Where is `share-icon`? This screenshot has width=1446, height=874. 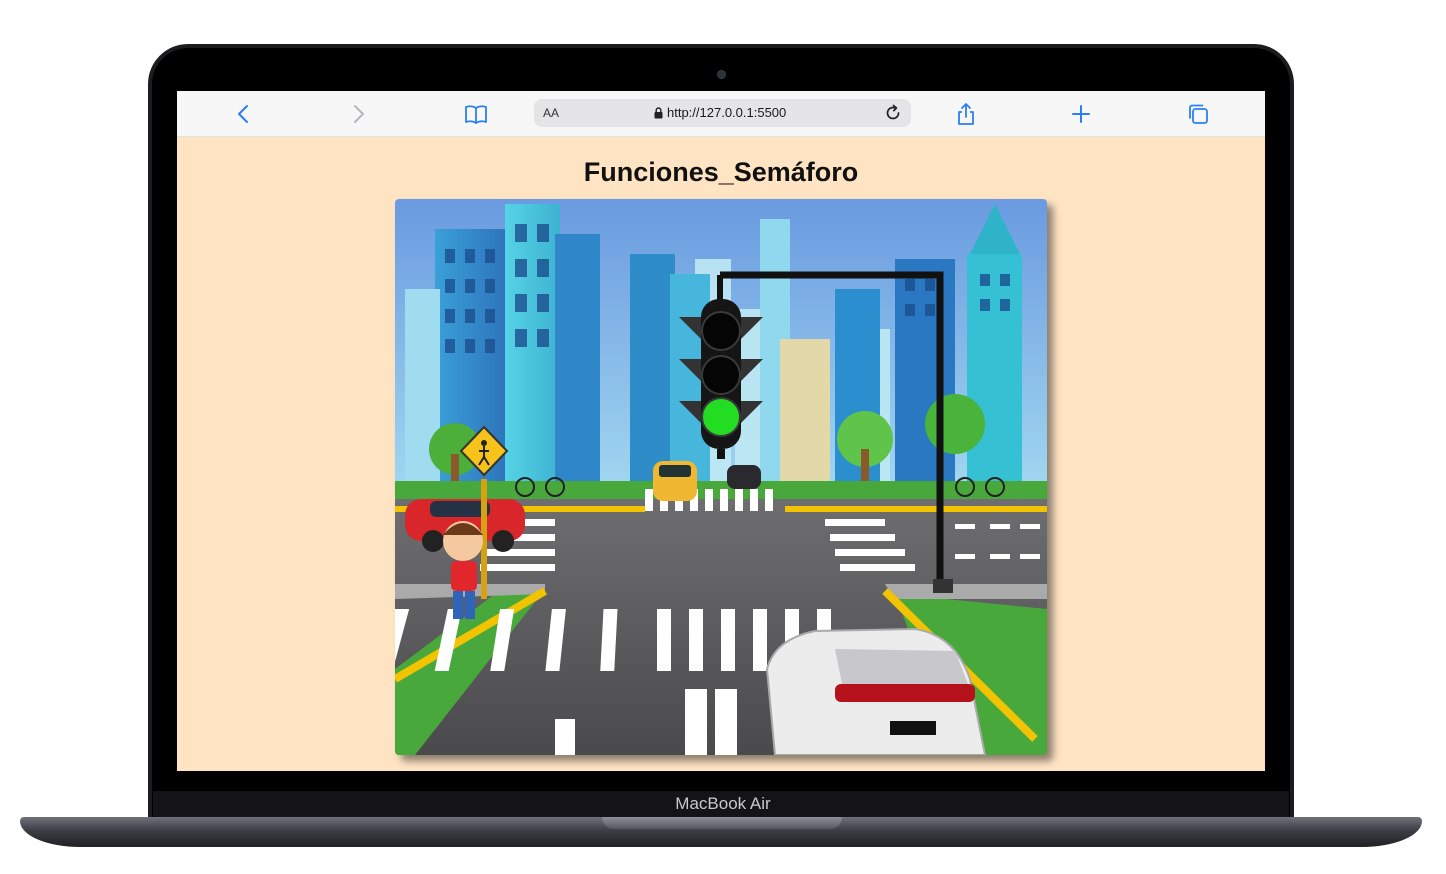
share-icon is located at coordinates (966, 114).